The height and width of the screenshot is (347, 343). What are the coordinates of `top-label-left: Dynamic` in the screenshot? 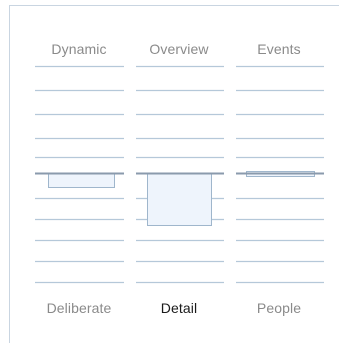 It's located at (79, 49).